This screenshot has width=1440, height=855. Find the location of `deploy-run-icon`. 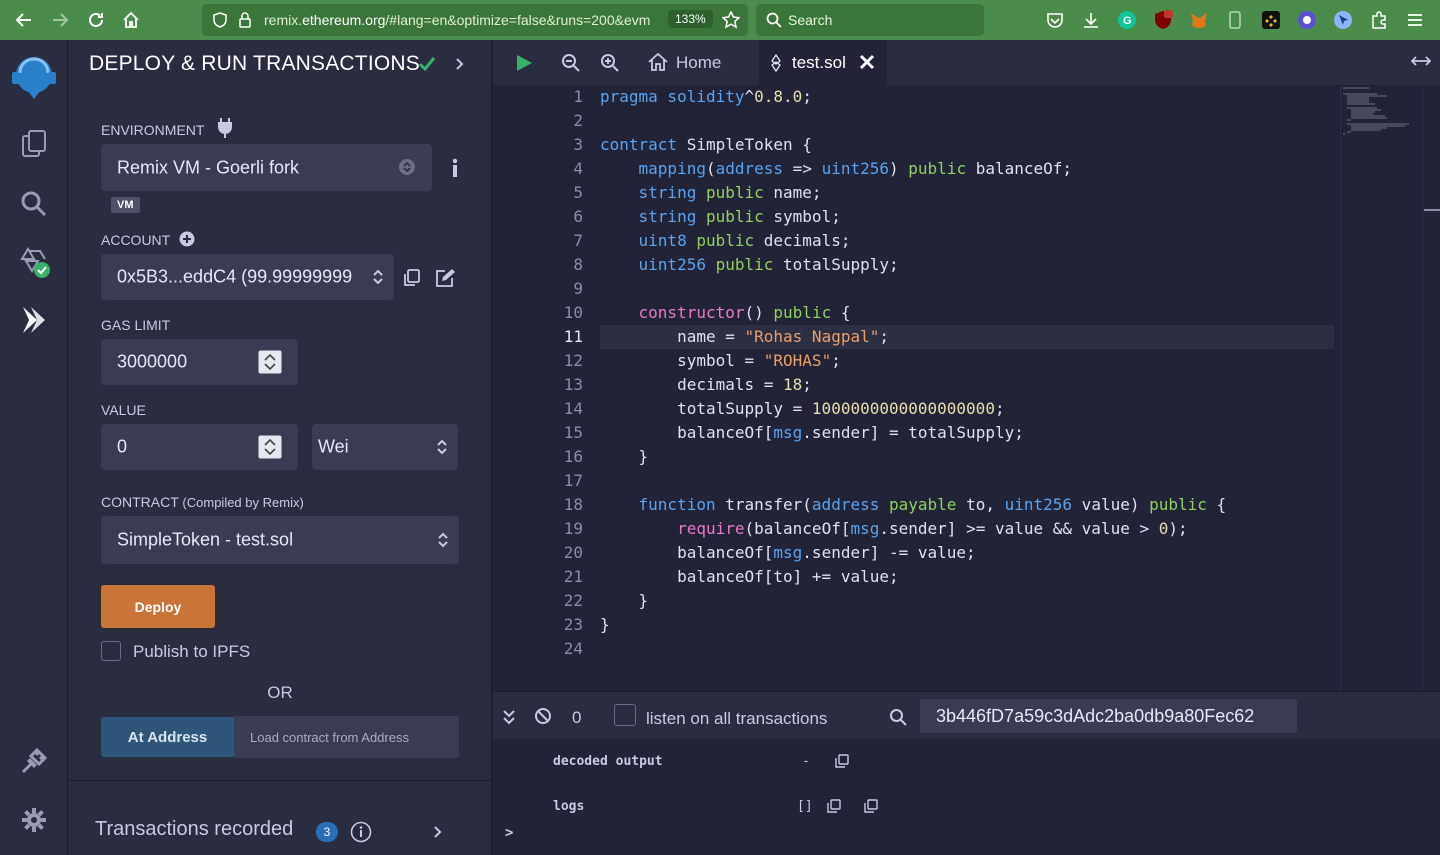

deploy-run-icon is located at coordinates (34, 320).